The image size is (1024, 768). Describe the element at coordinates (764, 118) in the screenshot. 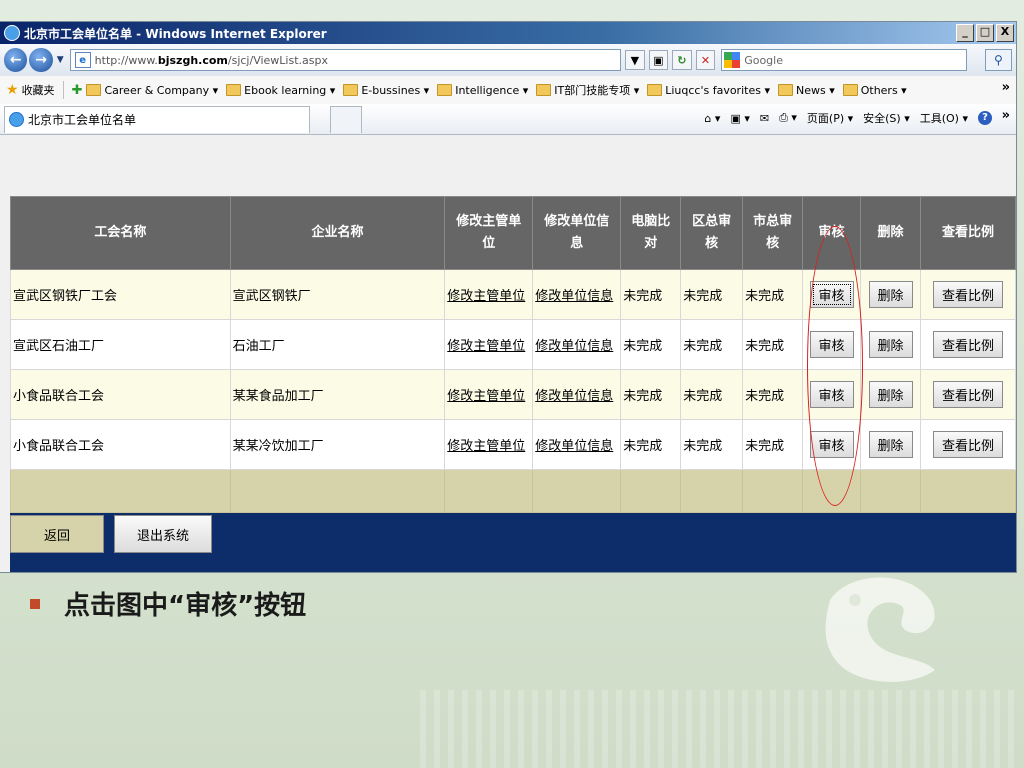

I see `mail-icon: ✉` at that location.